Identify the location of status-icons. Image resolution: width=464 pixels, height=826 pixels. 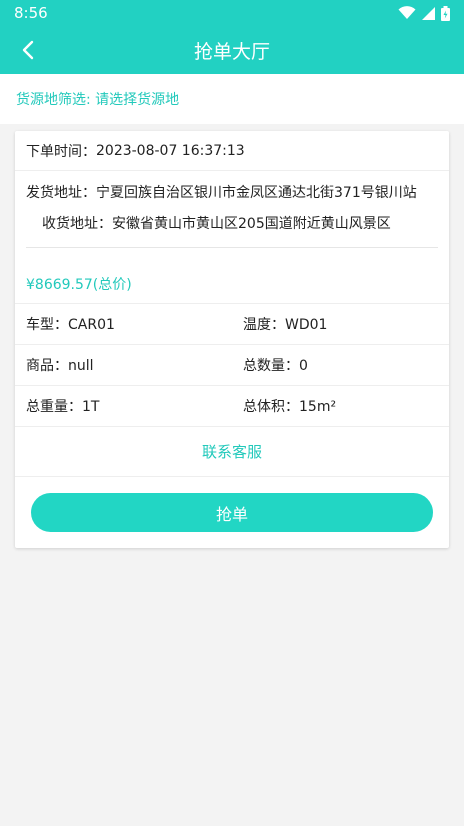
(424, 13).